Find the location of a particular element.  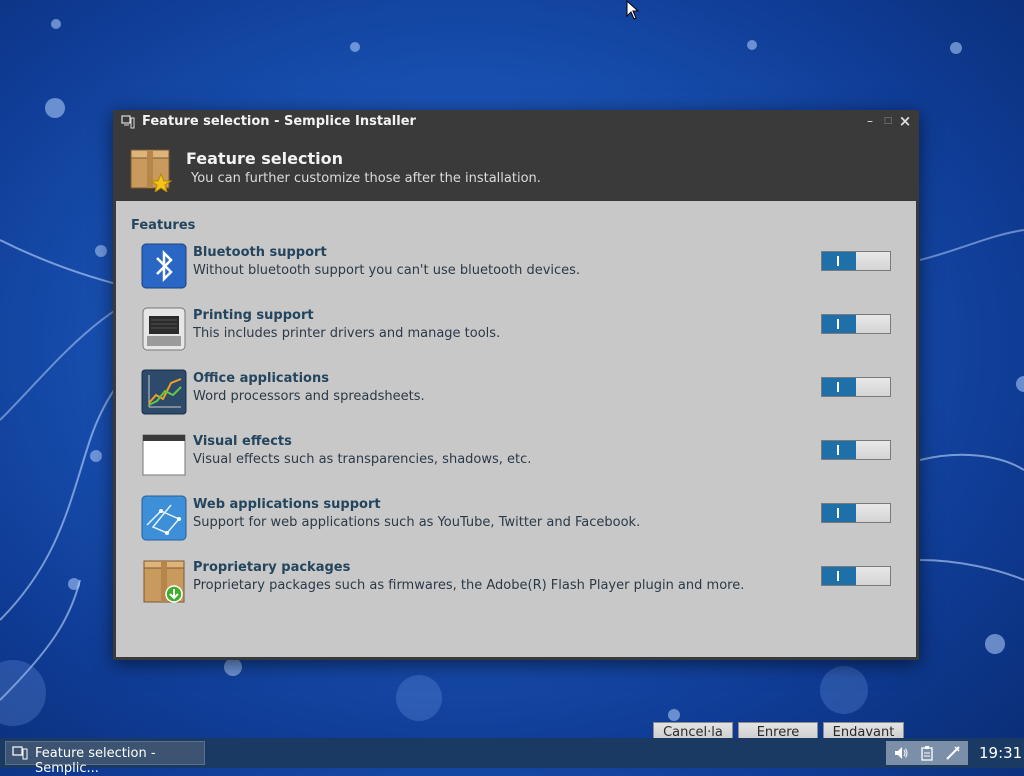

bluetooth-toggle is located at coordinates (856, 261).